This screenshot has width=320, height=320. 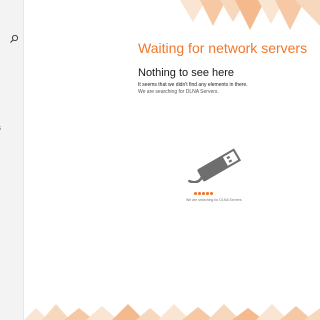 I want to click on sidebar: ces, so click(x=12, y=160).